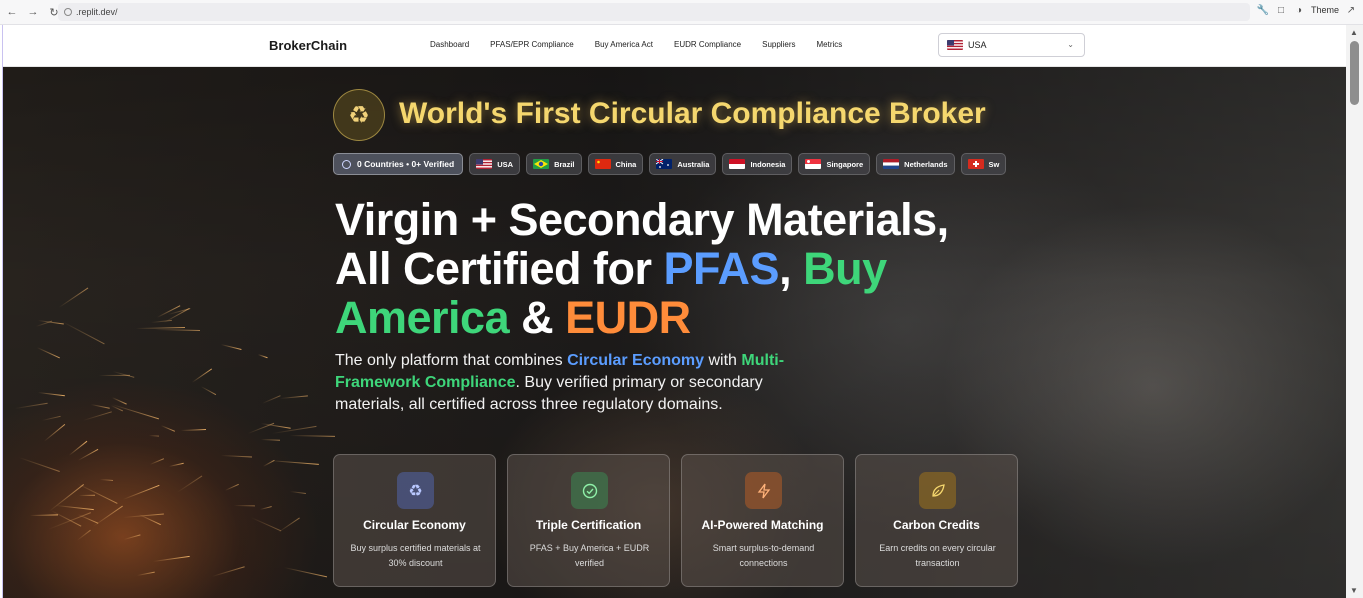 The image size is (1363, 598). I want to click on hero-subtitle-circular: Circular Economy, so click(636, 360).